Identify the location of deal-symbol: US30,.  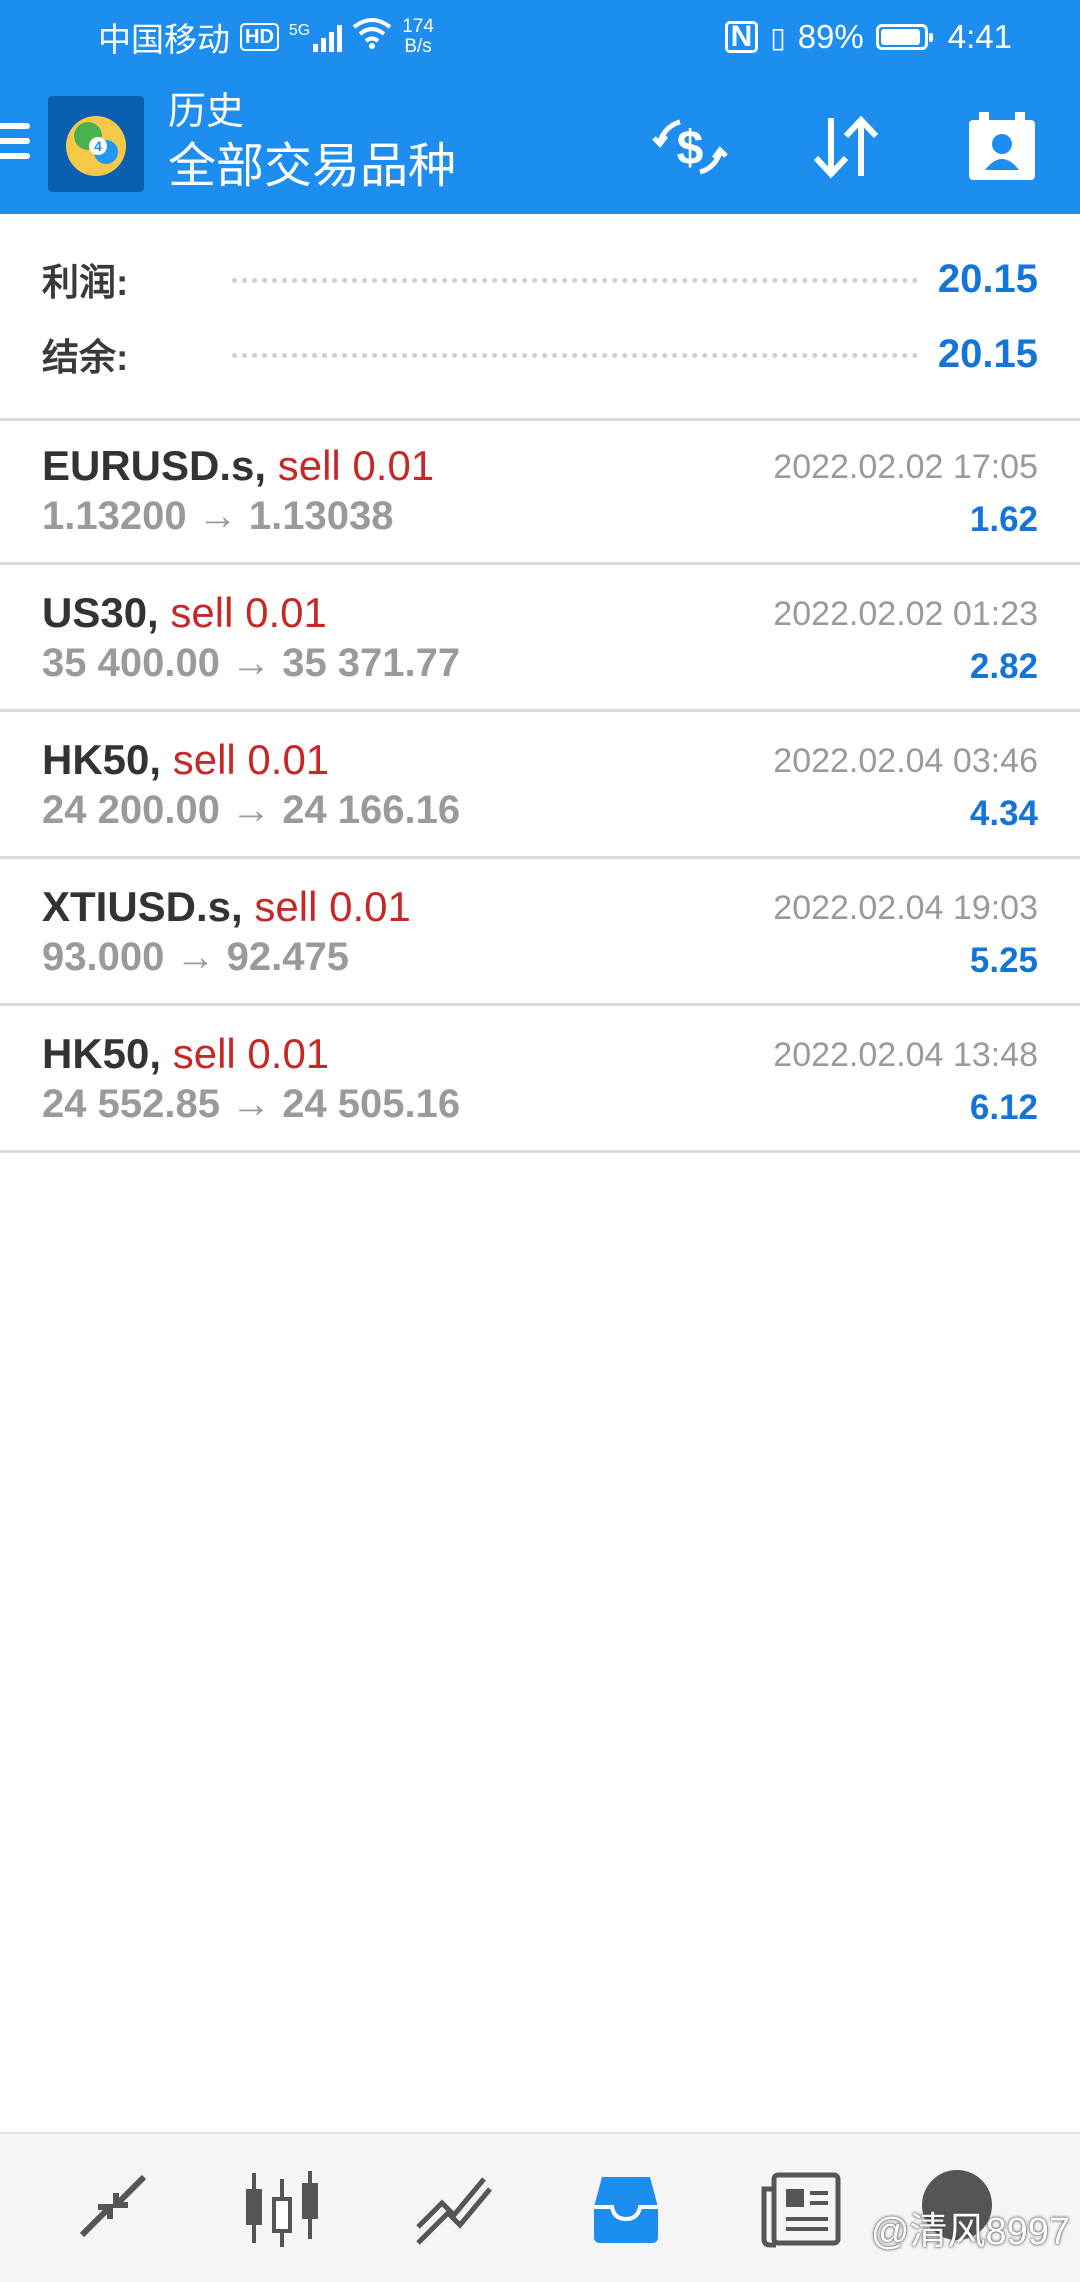
(100, 612).